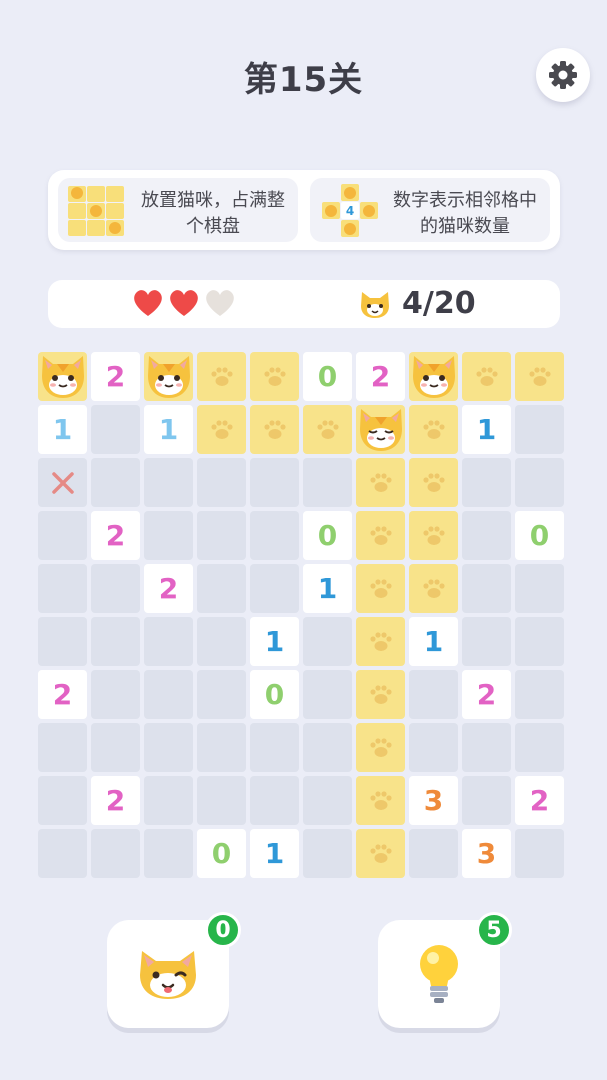  What do you see at coordinates (174, 970) in the screenshot?
I see `cat-hint-button: 0` at bounding box center [174, 970].